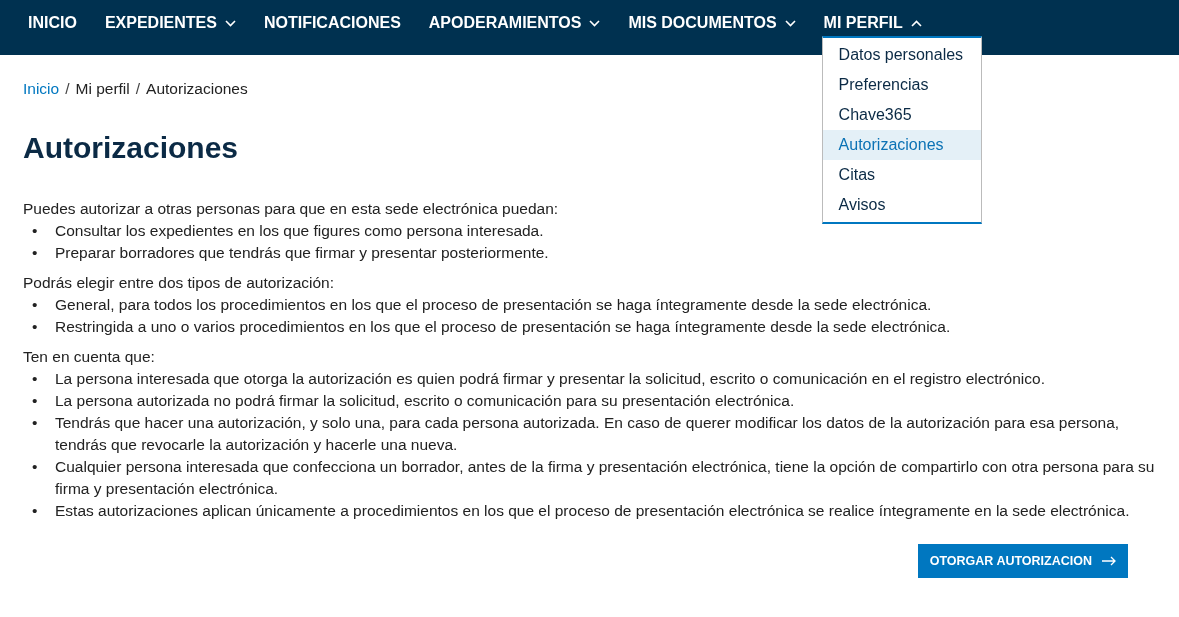 The image size is (1179, 617). What do you see at coordinates (493, 305) in the screenshot?
I see `list-item: General, para todos los procedimientos en los que el proceso de presentación se haga íntegramente desde la sede electrónica.` at bounding box center [493, 305].